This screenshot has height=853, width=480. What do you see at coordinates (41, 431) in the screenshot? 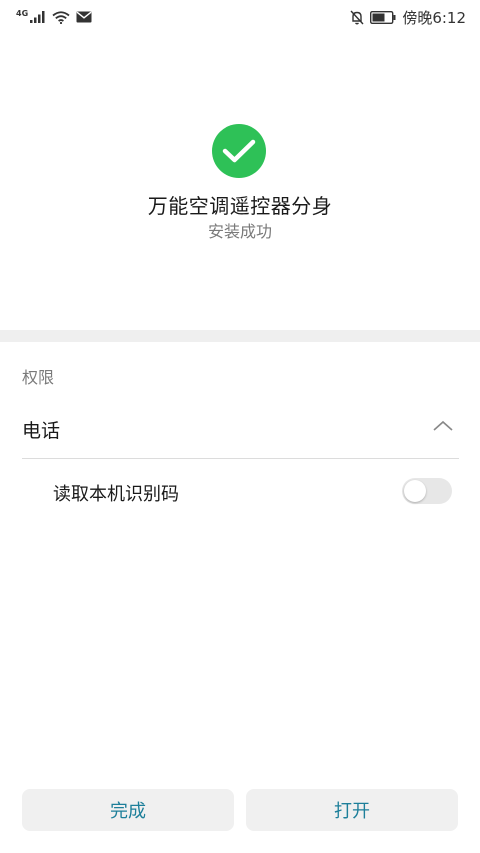
I see `permission-group-label: 电话` at bounding box center [41, 431].